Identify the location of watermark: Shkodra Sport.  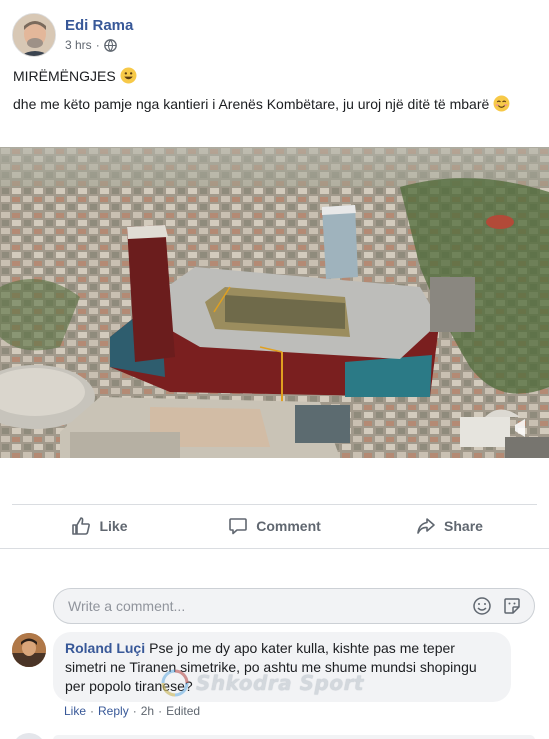
(262, 683).